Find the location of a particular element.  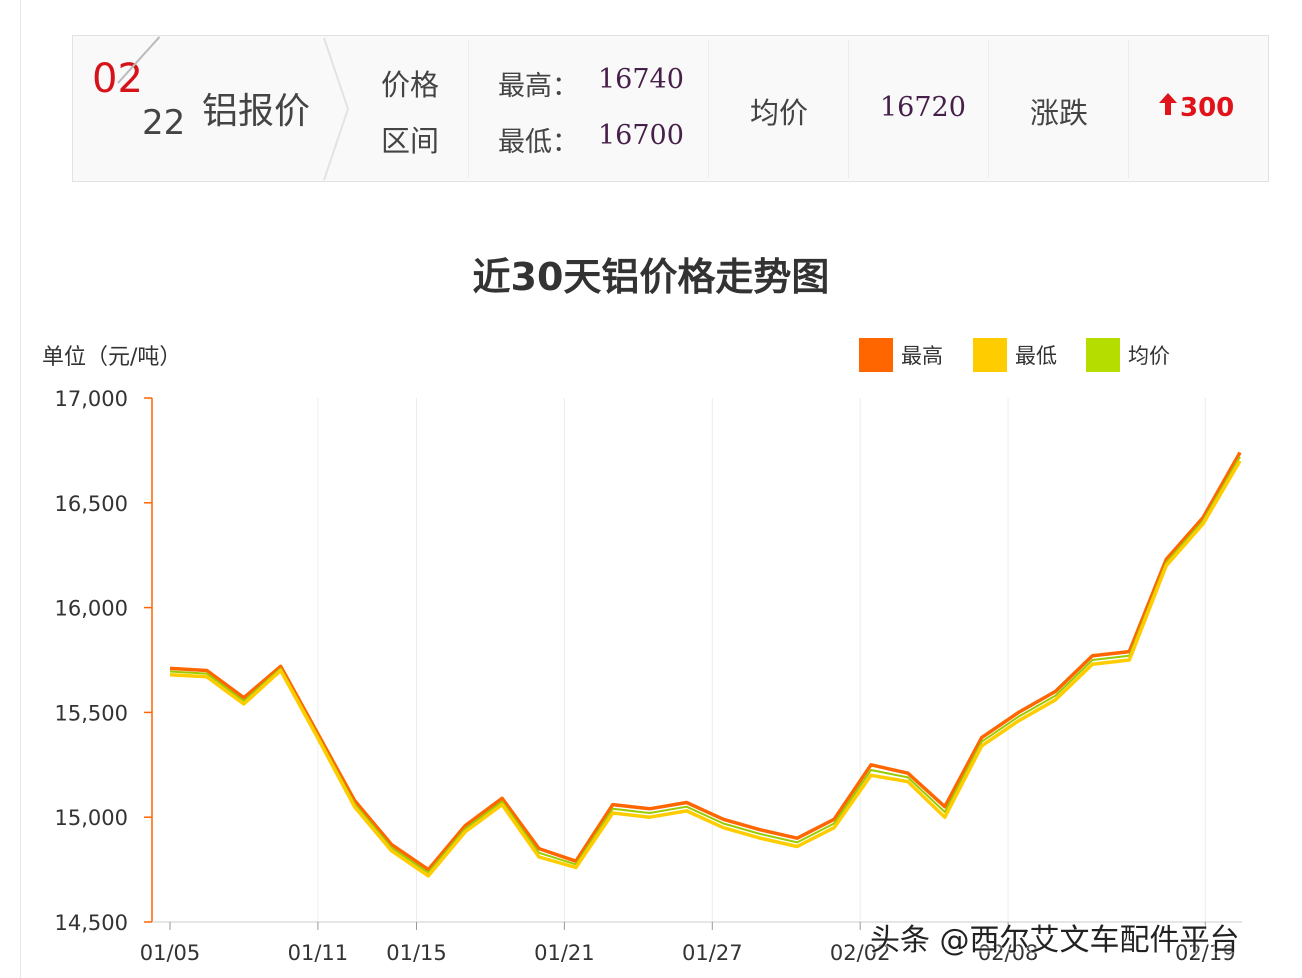

y-tick-label: 16,000 is located at coordinates (91, 609).